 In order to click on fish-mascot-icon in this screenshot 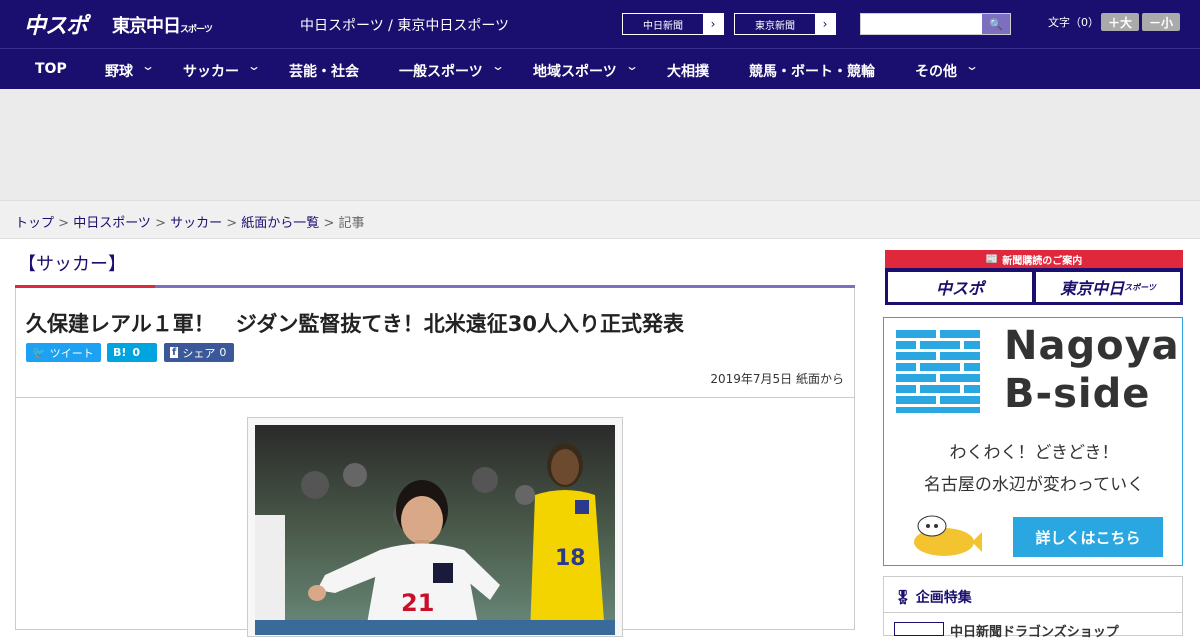, I will do `click(948, 535)`.